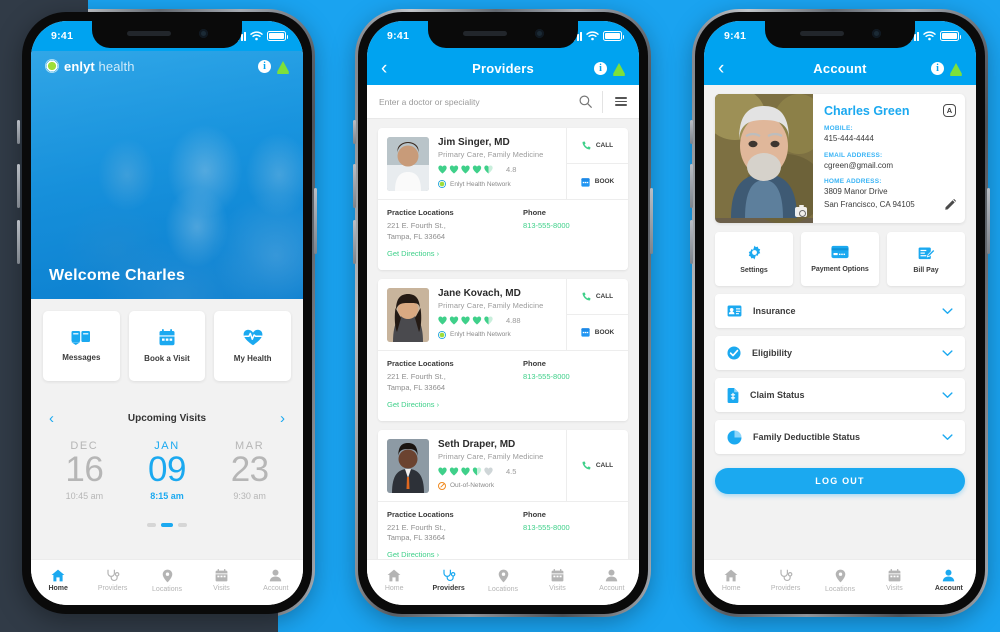 The width and height of the screenshot is (1000, 632). What do you see at coordinates (491, 305) in the screenshot?
I see `provider-specialty: Primary Care, Family Medicine` at bounding box center [491, 305].